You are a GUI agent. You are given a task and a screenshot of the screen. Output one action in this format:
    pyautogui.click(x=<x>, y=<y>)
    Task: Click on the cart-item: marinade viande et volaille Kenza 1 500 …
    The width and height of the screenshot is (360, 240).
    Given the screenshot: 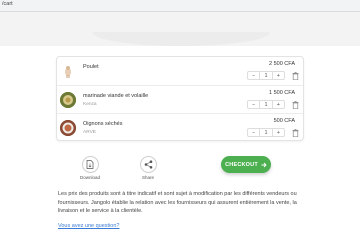 What is the action you would take?
    pyautogui.click(x=180, y=99)
    